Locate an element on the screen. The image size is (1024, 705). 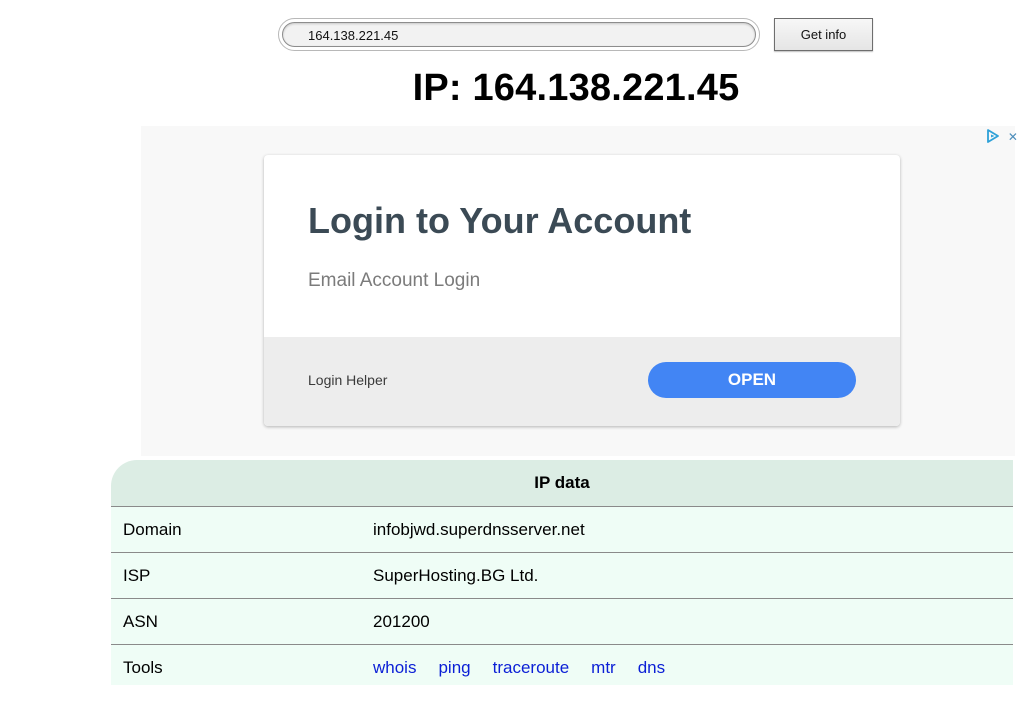
ip-search-input: 164.138.221.45 is located at coordinates (519, 34).